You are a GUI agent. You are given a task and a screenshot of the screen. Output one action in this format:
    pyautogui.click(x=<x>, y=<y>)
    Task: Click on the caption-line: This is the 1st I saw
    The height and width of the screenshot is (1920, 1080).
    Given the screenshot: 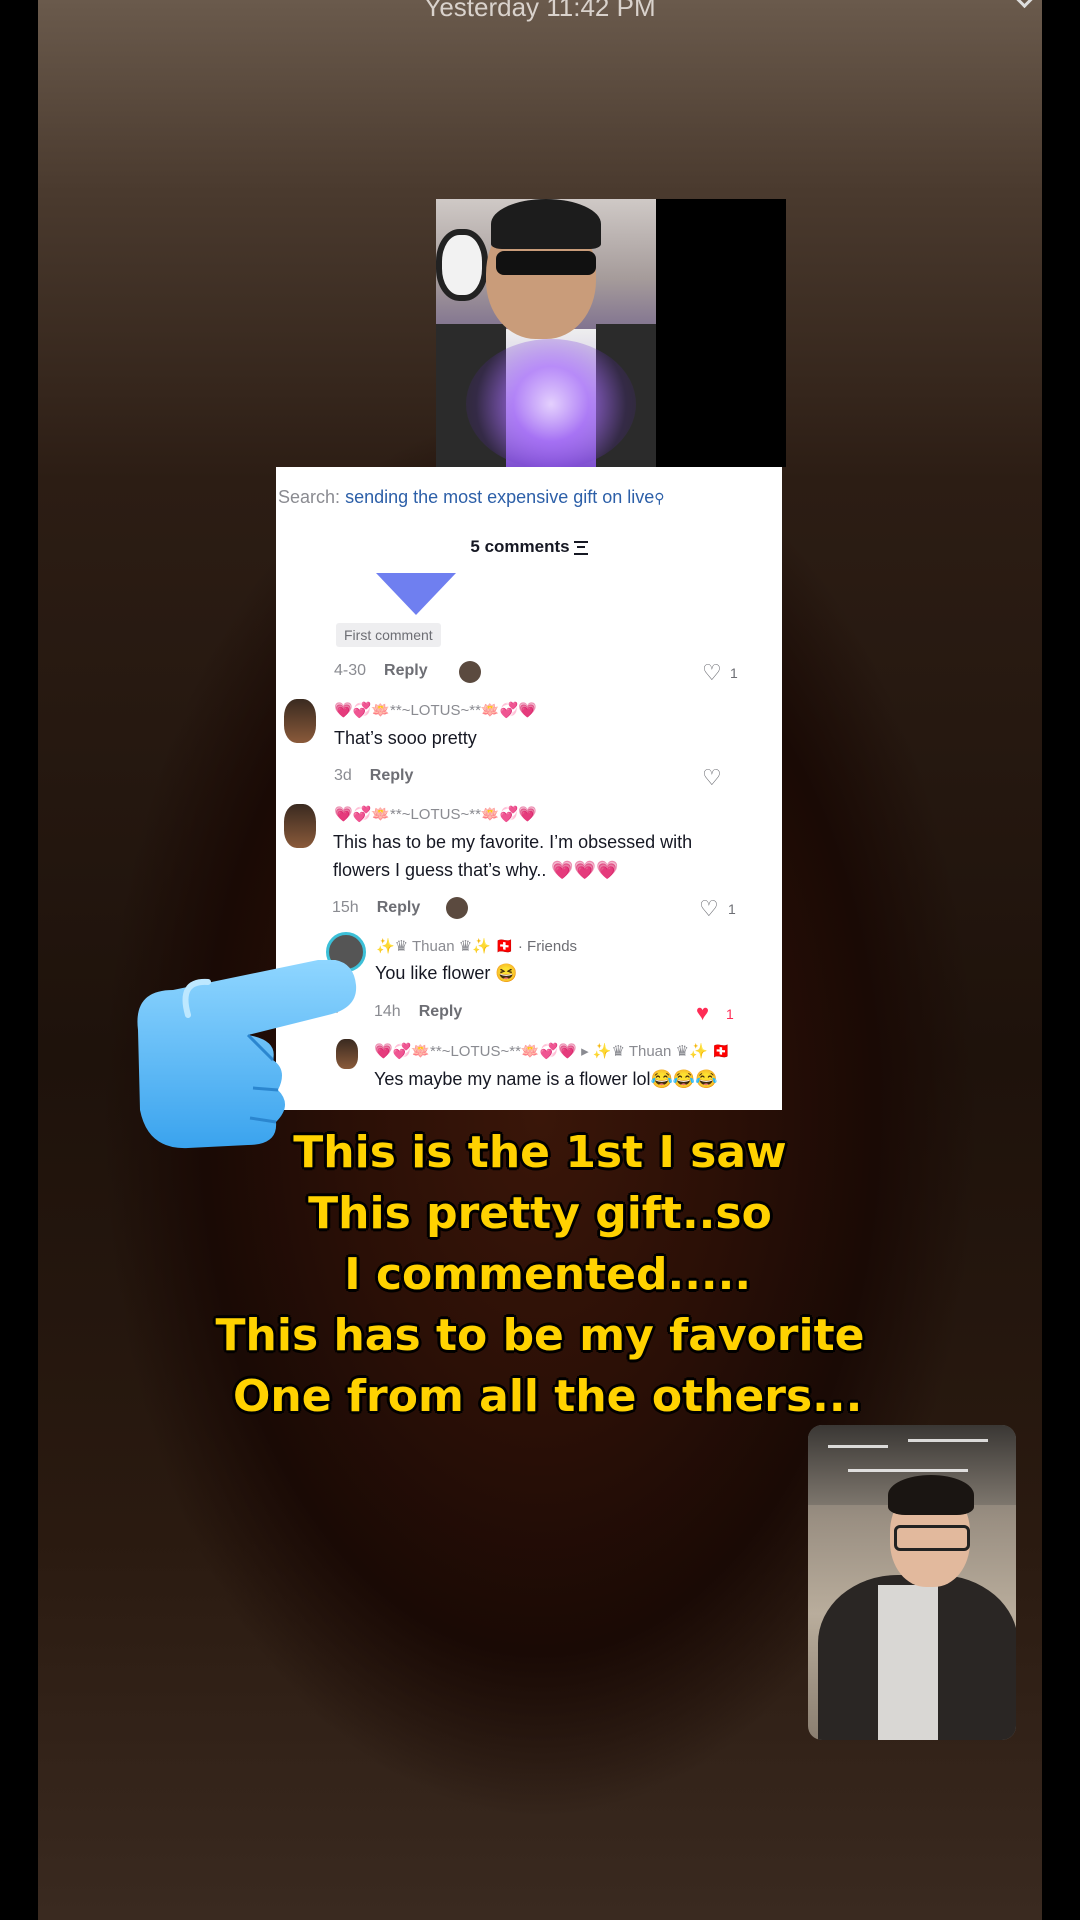 What is the action you would take?
    pyautogui.click(x=540, y=1152)
    